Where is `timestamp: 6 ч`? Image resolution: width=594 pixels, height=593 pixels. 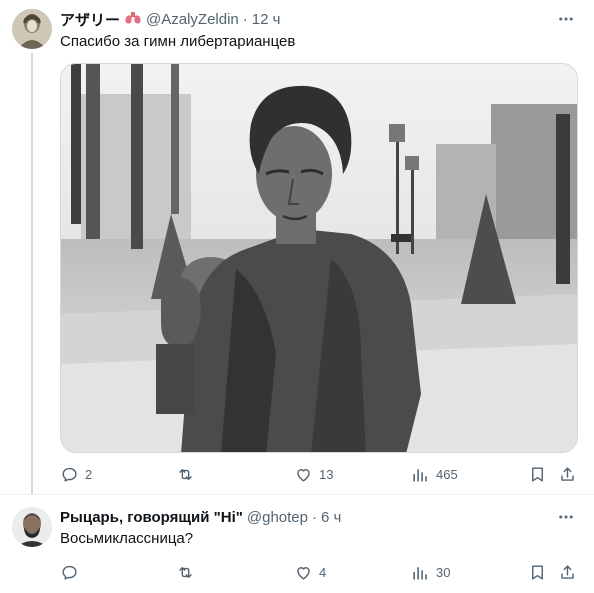 timestamp: 6 ч is located at coordinates (331, 517).